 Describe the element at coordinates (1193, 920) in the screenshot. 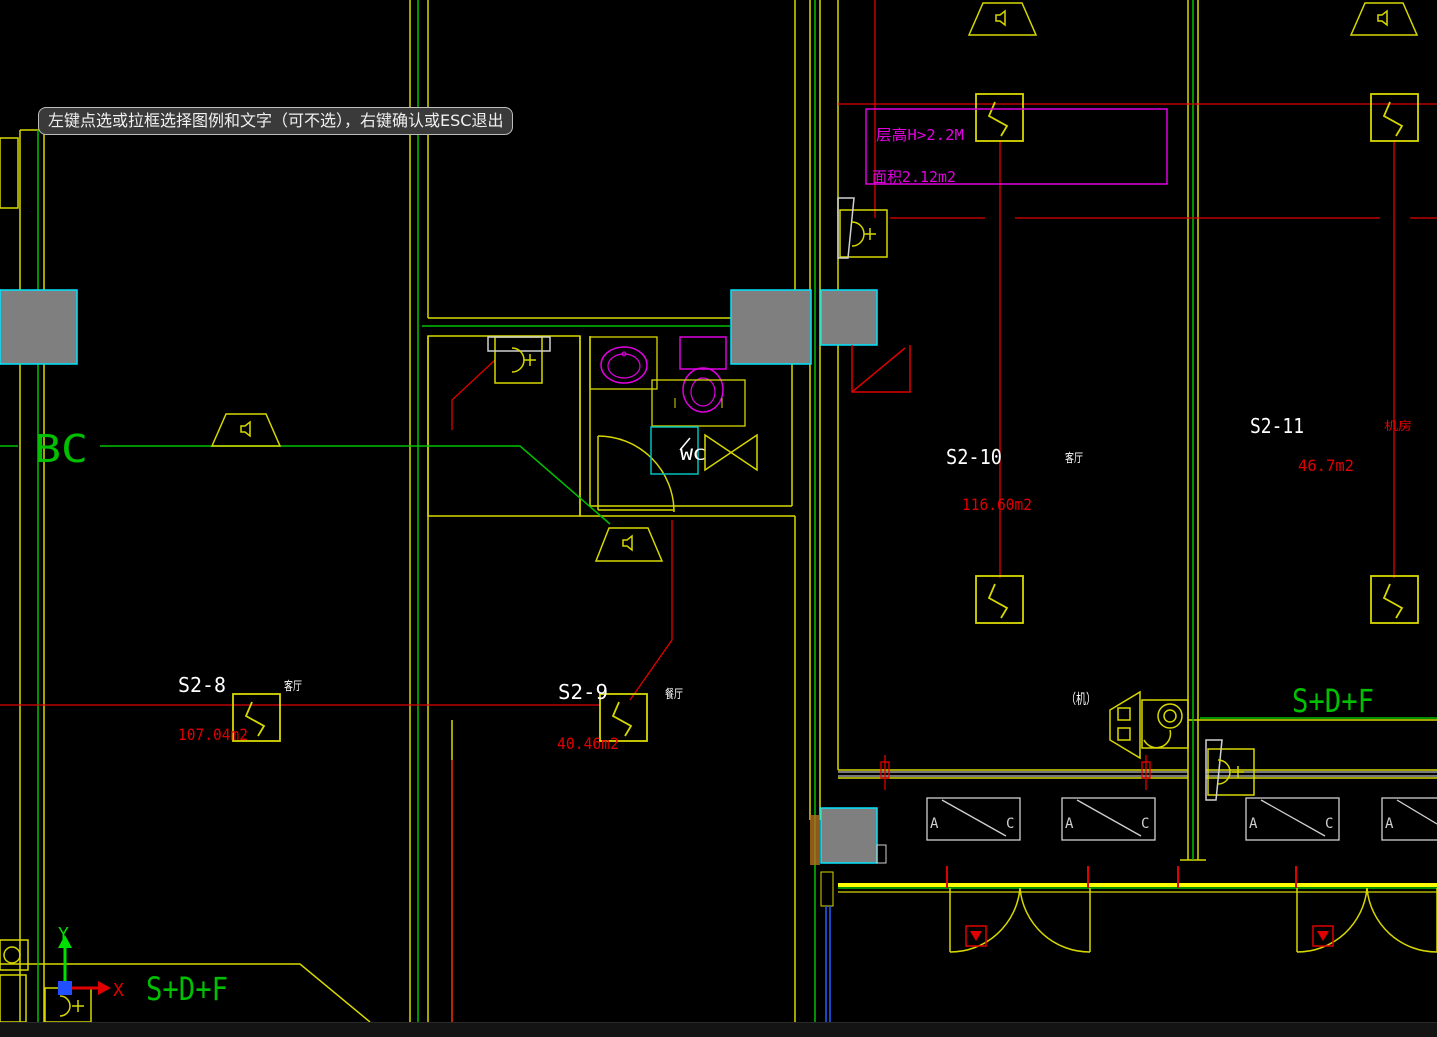

I see `door-arc-icon` at that location.